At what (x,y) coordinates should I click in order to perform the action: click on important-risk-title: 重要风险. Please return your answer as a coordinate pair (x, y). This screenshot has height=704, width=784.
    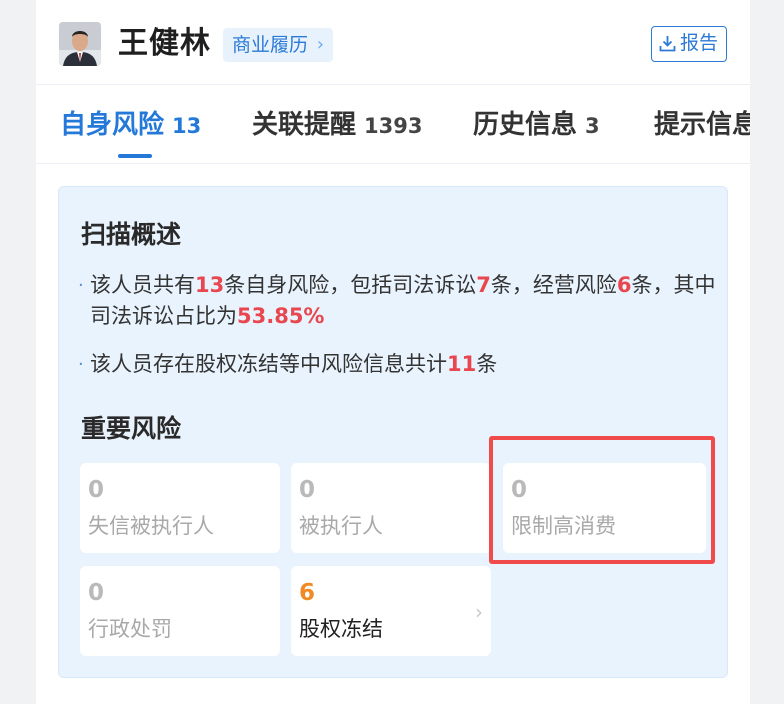
    Looking at the image, I should click on (131, 428).